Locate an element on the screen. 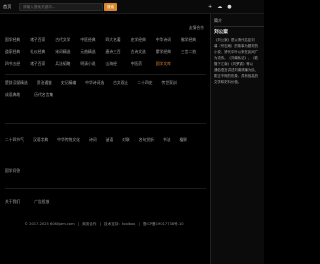  user-icon: ● is located at coordinates (229, 7).